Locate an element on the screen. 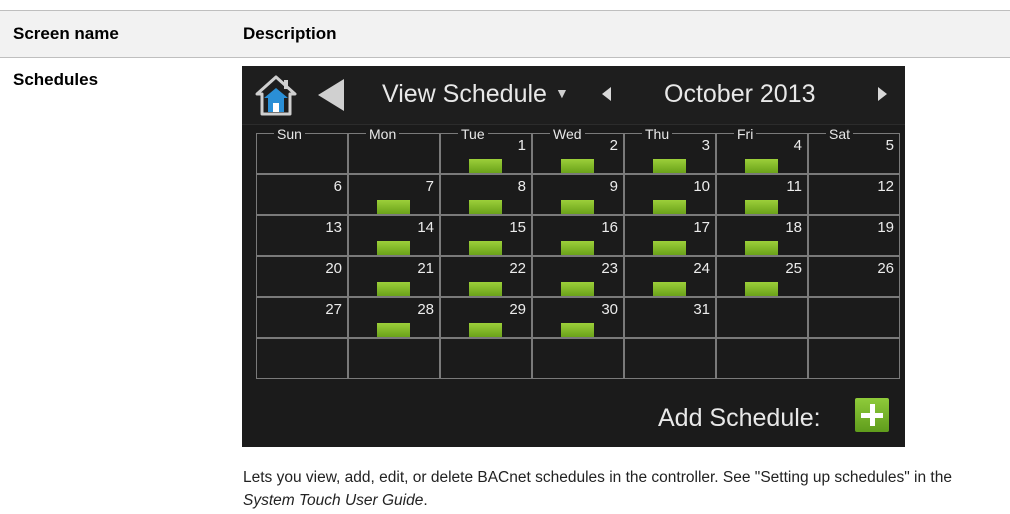 The height and width of the screenshot is (514, 1010). next-month-icon is located at coordinates (882, 94).